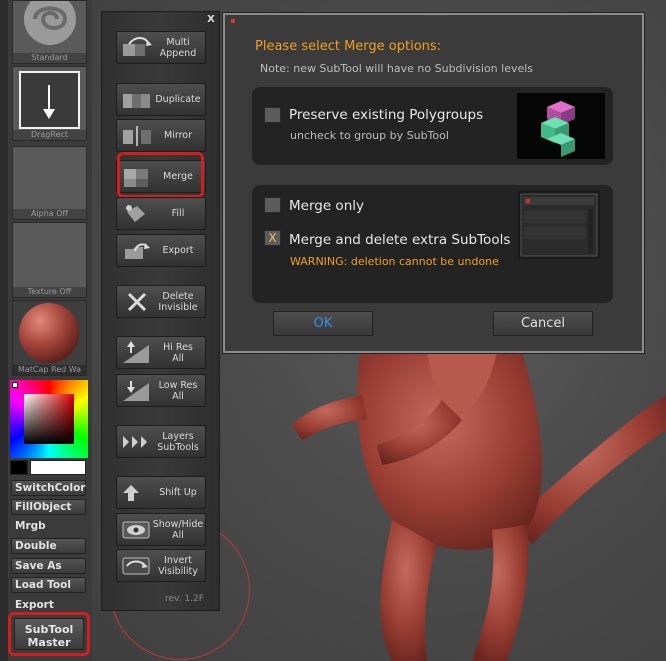  What do you see at coordinates (135, 442) in the screenshot?
I see `layers-icon` at bounding box center [135, 442].